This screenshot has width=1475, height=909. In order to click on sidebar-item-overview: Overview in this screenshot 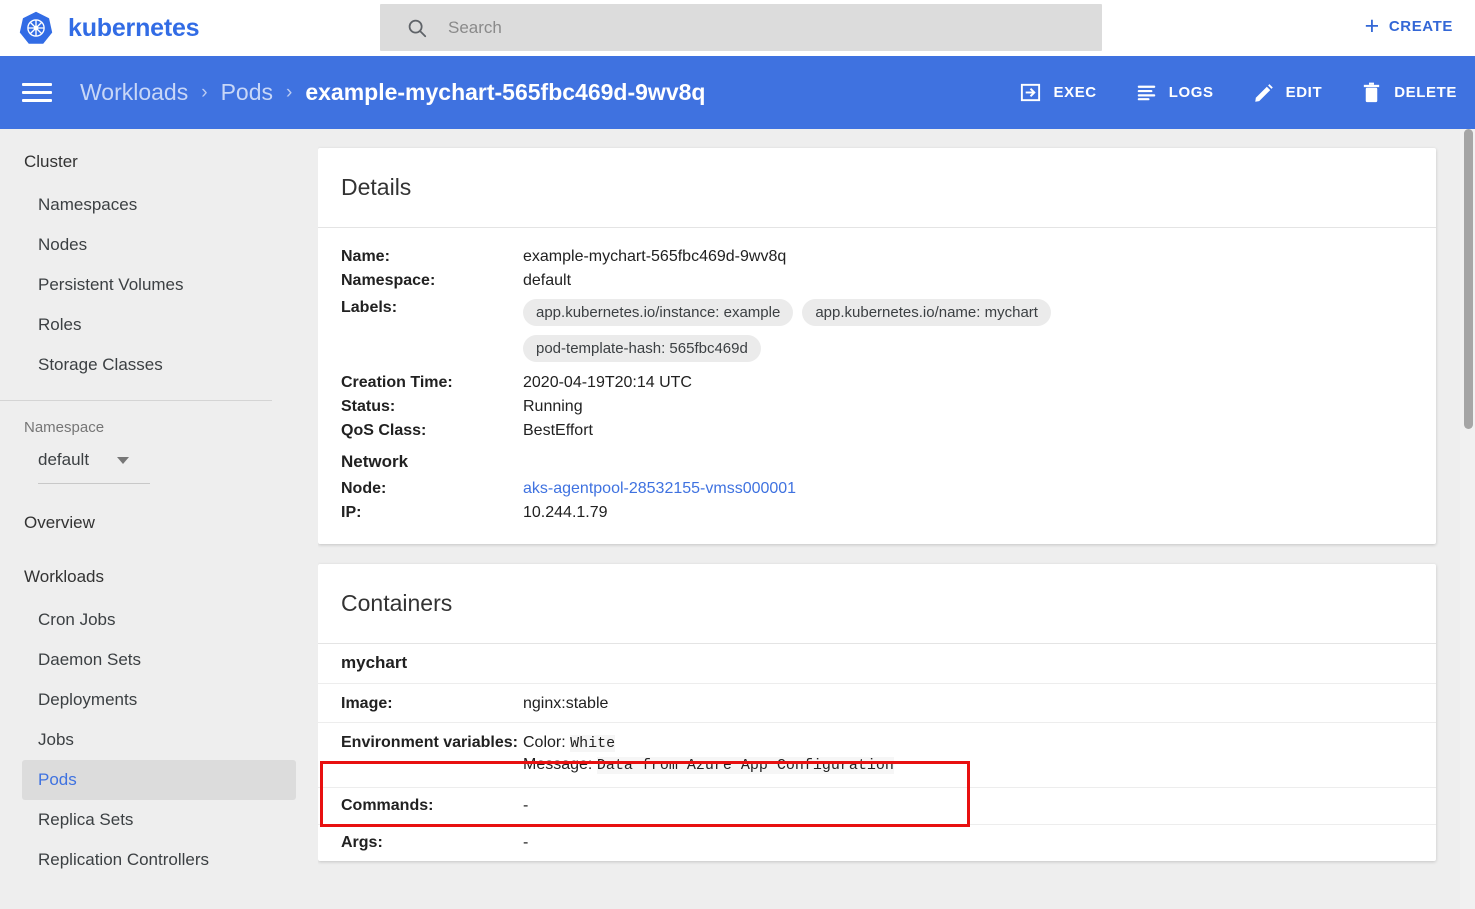, I will do `click(159, 523)`.